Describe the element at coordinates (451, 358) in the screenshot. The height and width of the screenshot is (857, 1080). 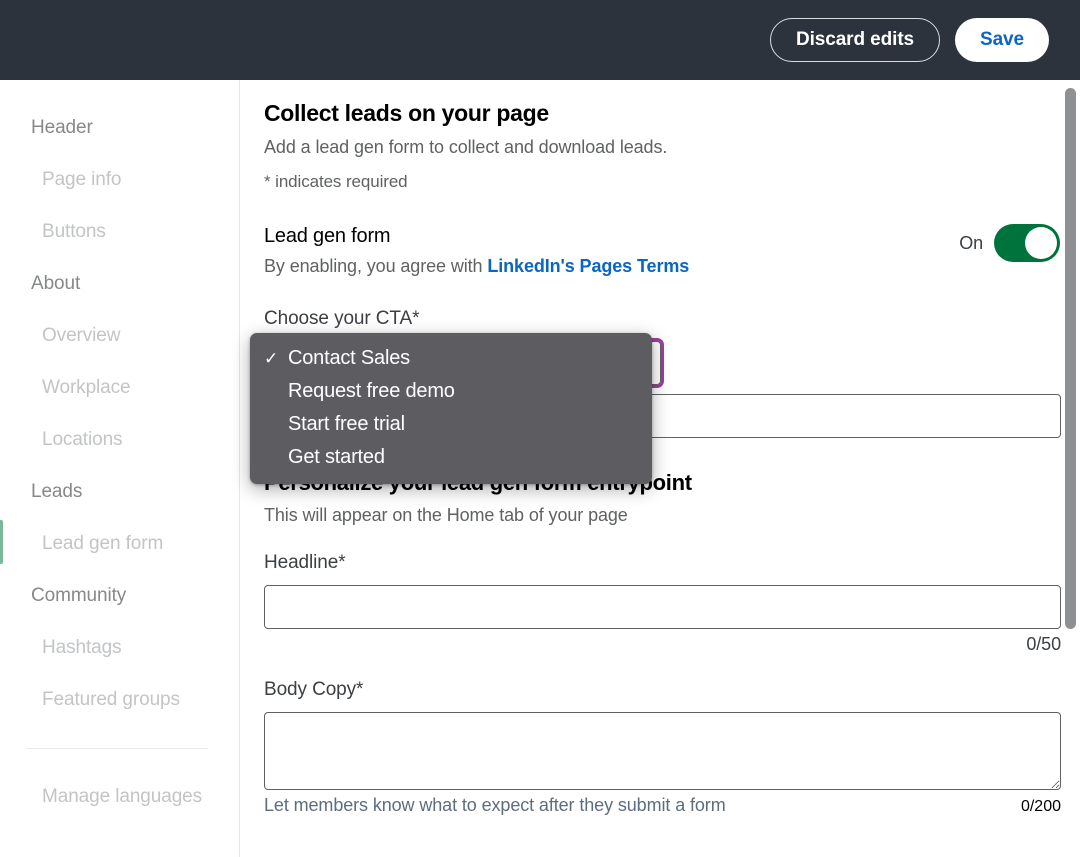
I see `cta-option-contact-sales: ✓ Contact Sales` at that location.